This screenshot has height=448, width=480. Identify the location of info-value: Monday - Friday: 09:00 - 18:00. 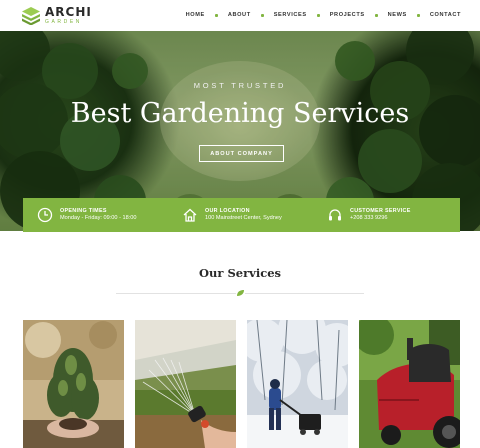
(98, 217).